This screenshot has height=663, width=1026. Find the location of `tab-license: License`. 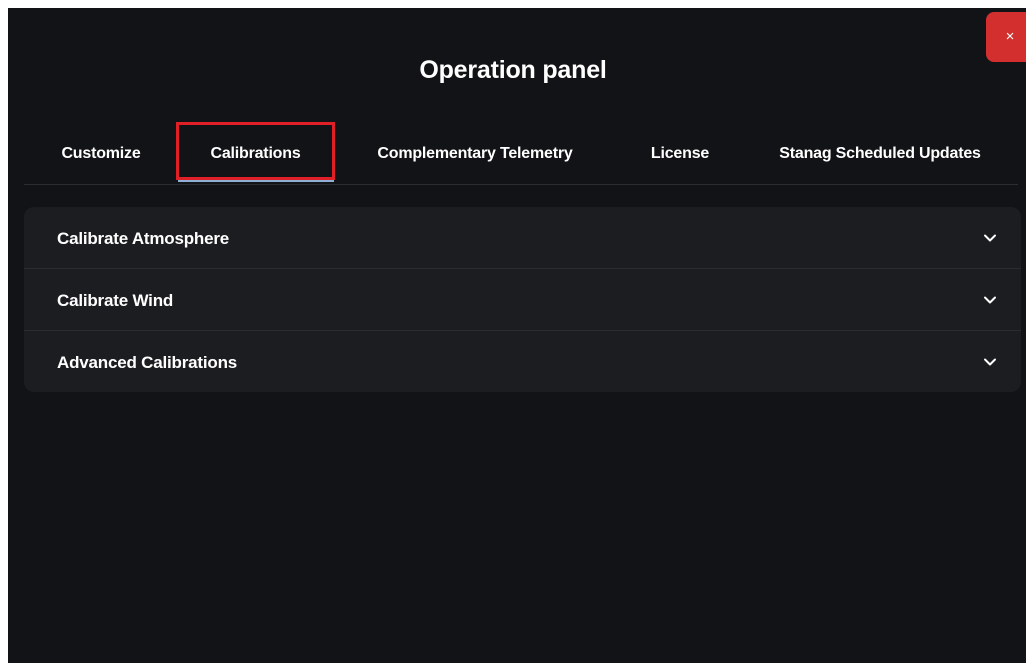

tab-license: License is located at coordinates (680, 151).